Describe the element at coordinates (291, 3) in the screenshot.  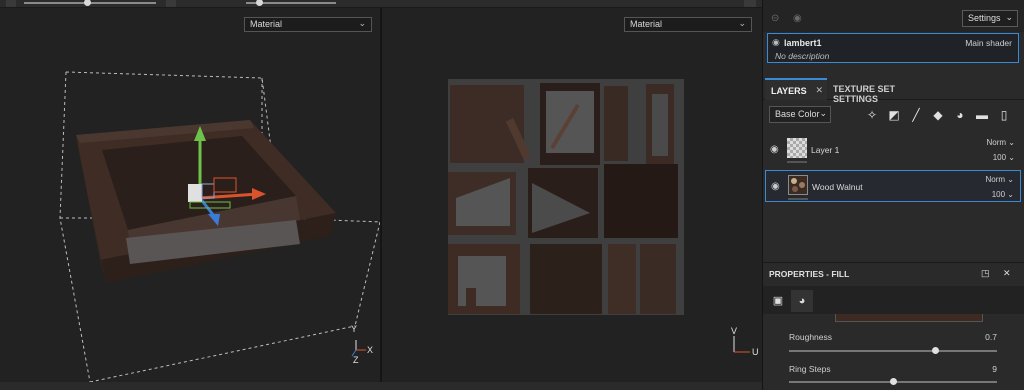
I see `flow-slider` at that location.